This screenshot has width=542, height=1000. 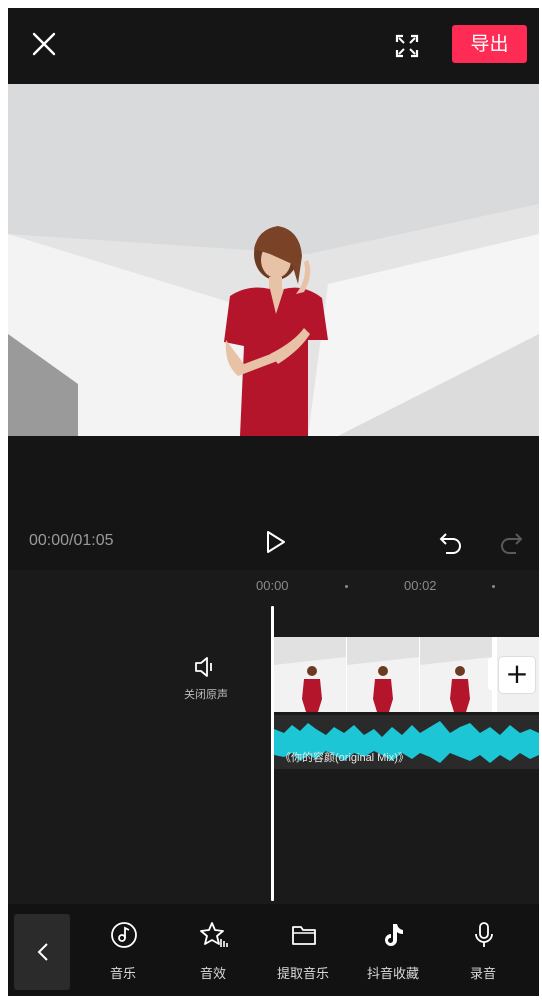 What do you see at coordinates (303, 954) in the screenshot?
I see `tool-extract-music: 提取音乐` at bounding box center [303, 954].